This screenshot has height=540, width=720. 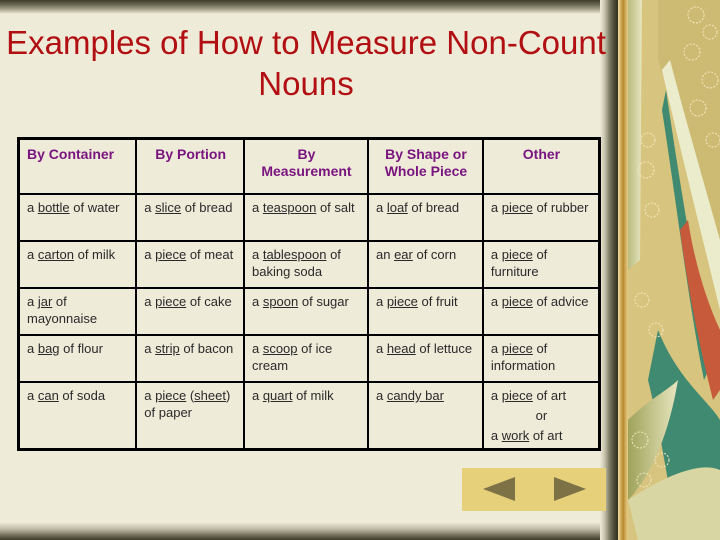 What do you see at coordinates (280, 301) in the screenshot?
I see `measure-word: spoon` at bounding box center [280, 301].